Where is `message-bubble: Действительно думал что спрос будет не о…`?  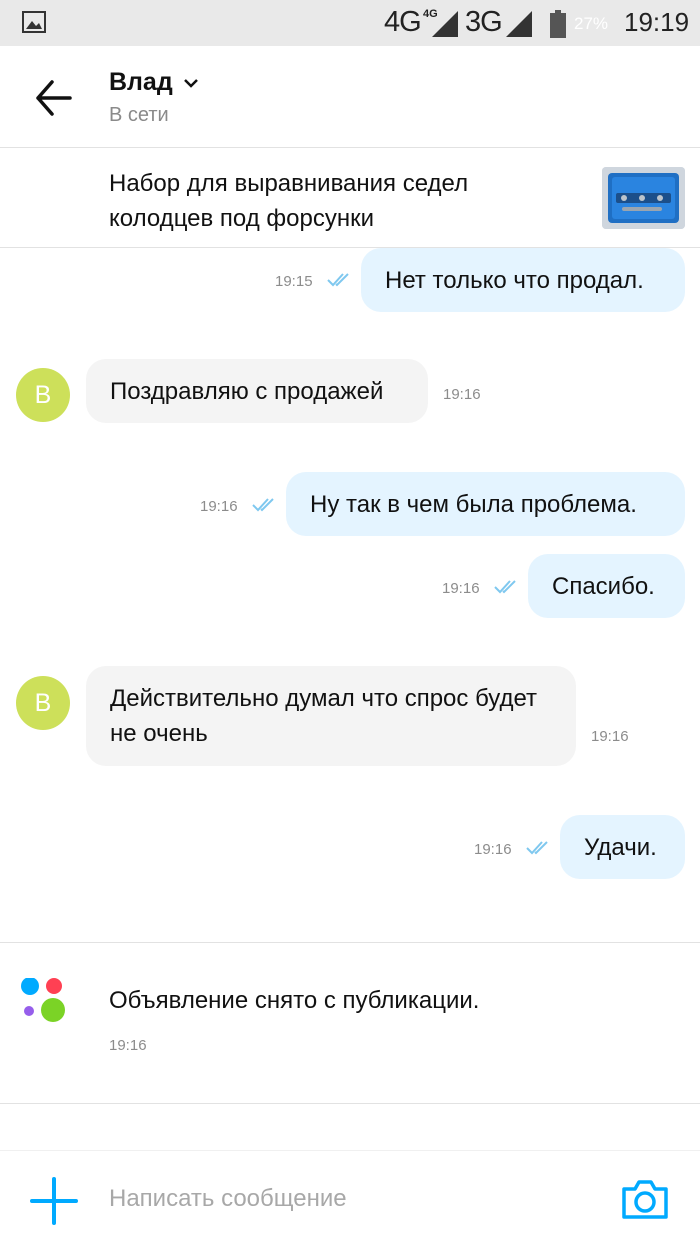 message-bubble: Действительно думал что спрос будет не о… is located at coordinates (331, 716).